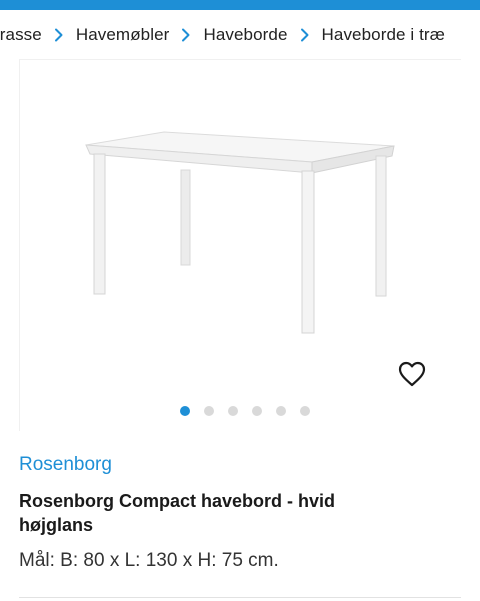 Image resolution: width=480 pixels, height=601 pixels. Describe the element at coordinates (245, 35) in the screenshot. I see `breadcrumb-item-haveborde: Haveborde` at that location.